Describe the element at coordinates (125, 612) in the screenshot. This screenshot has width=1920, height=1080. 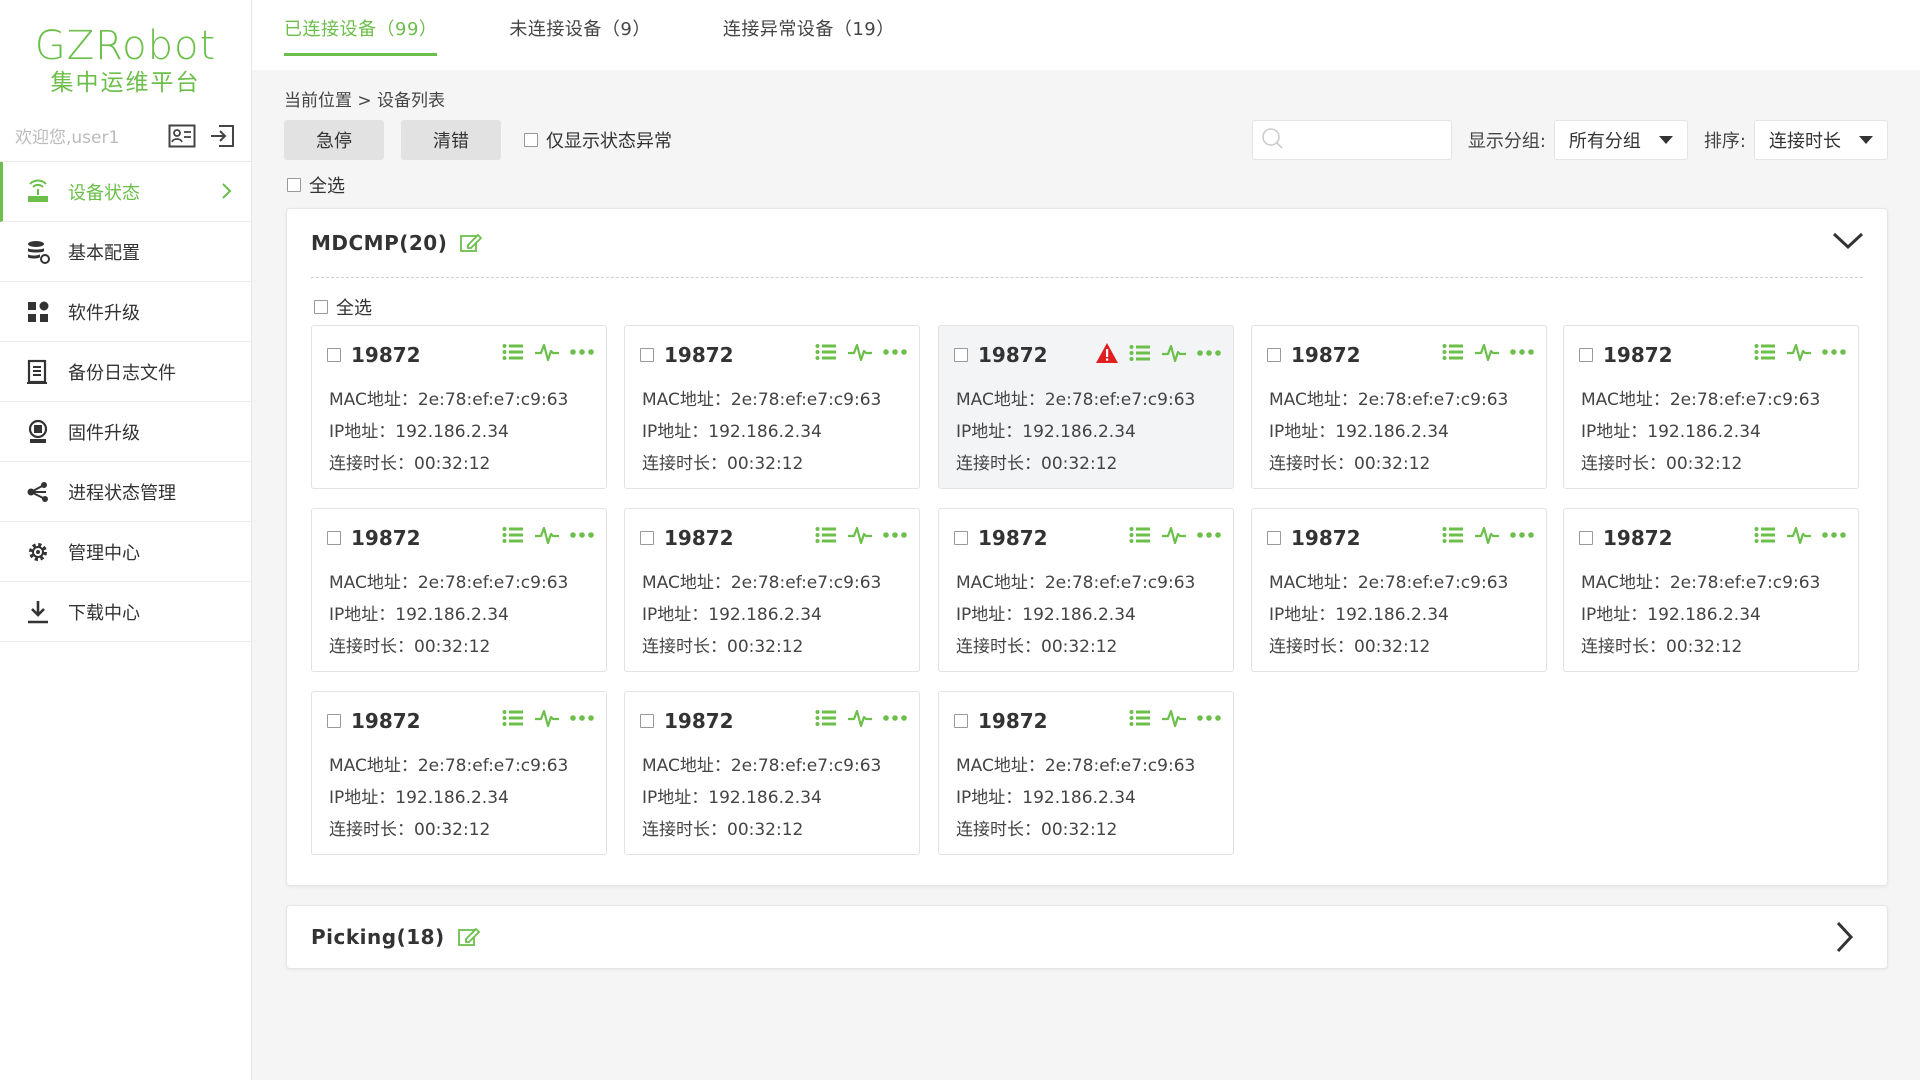
I see `sidebar-item-download-center: 下载中心` at that location.